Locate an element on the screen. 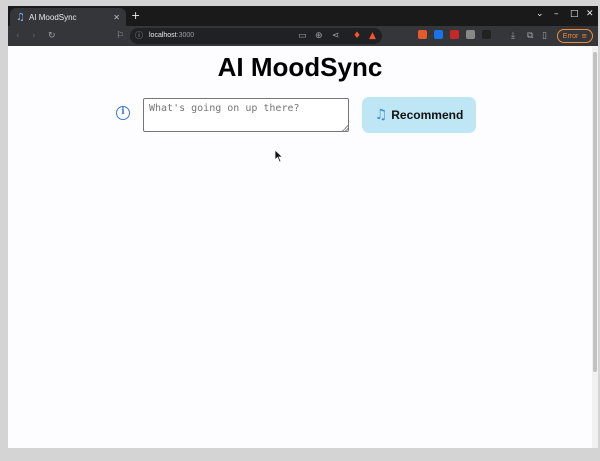  recommend-button: ♫ Recommend is located at coordinates (419, 115).